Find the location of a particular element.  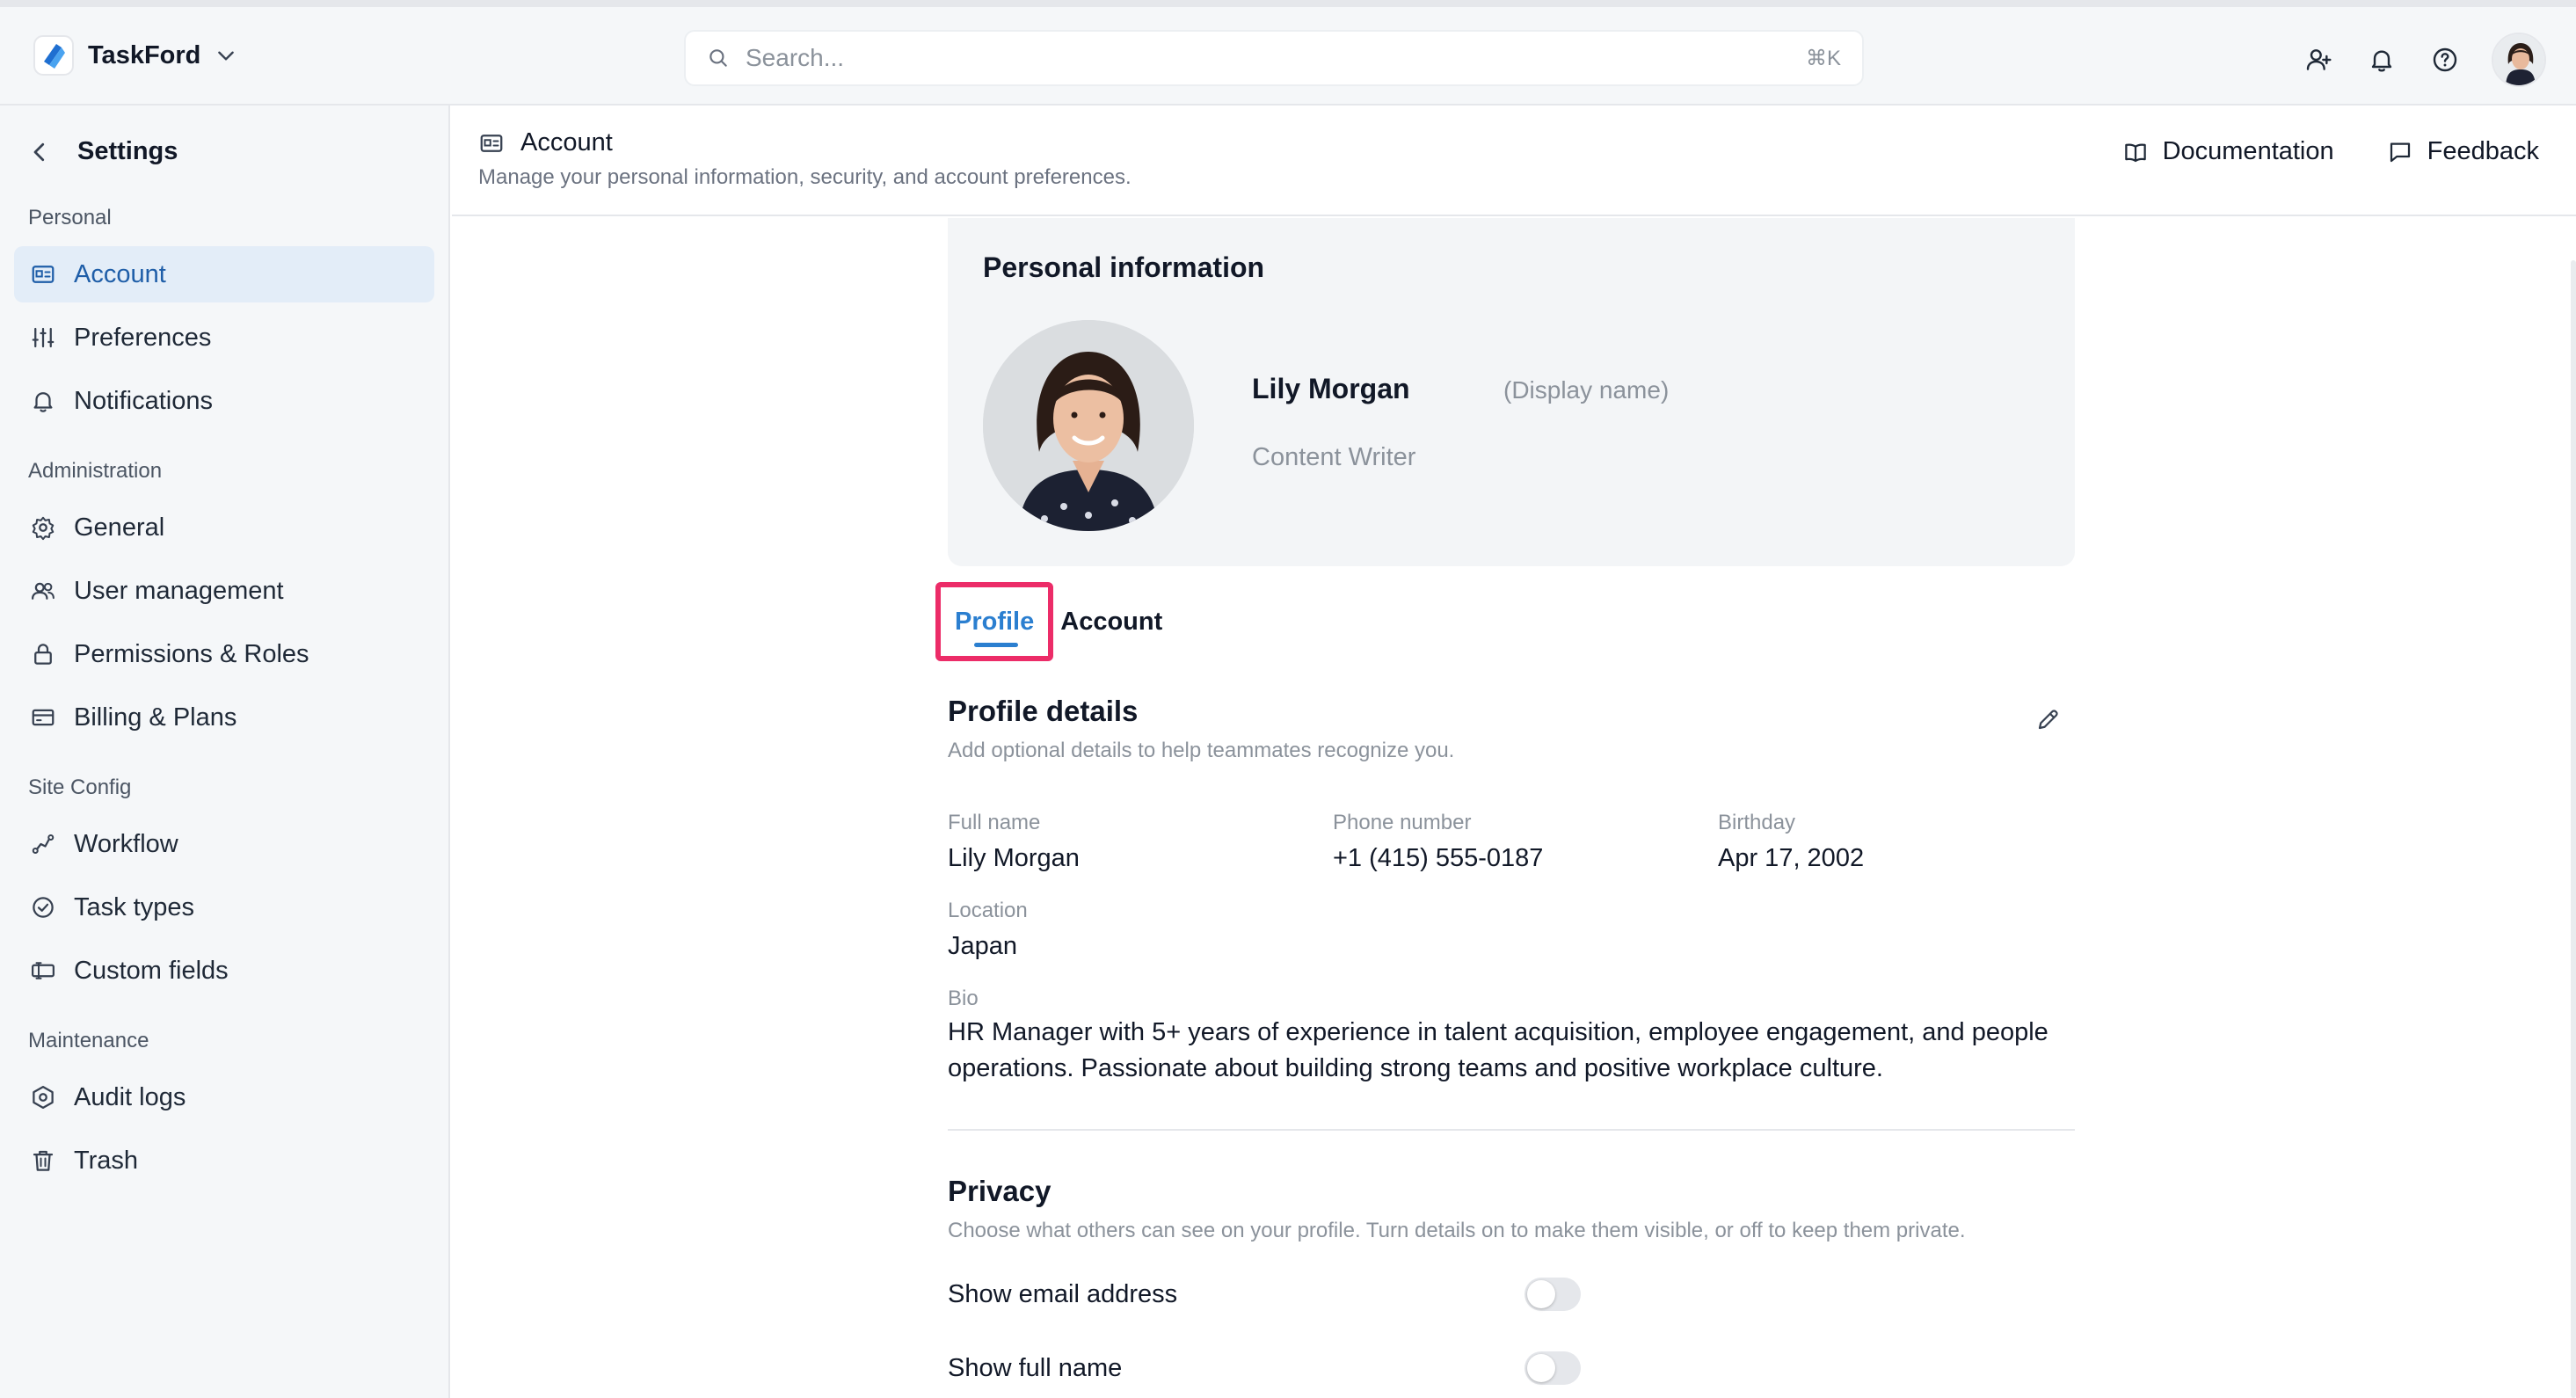

sidebar-item-label: User management is located at coordinates (179, 591).